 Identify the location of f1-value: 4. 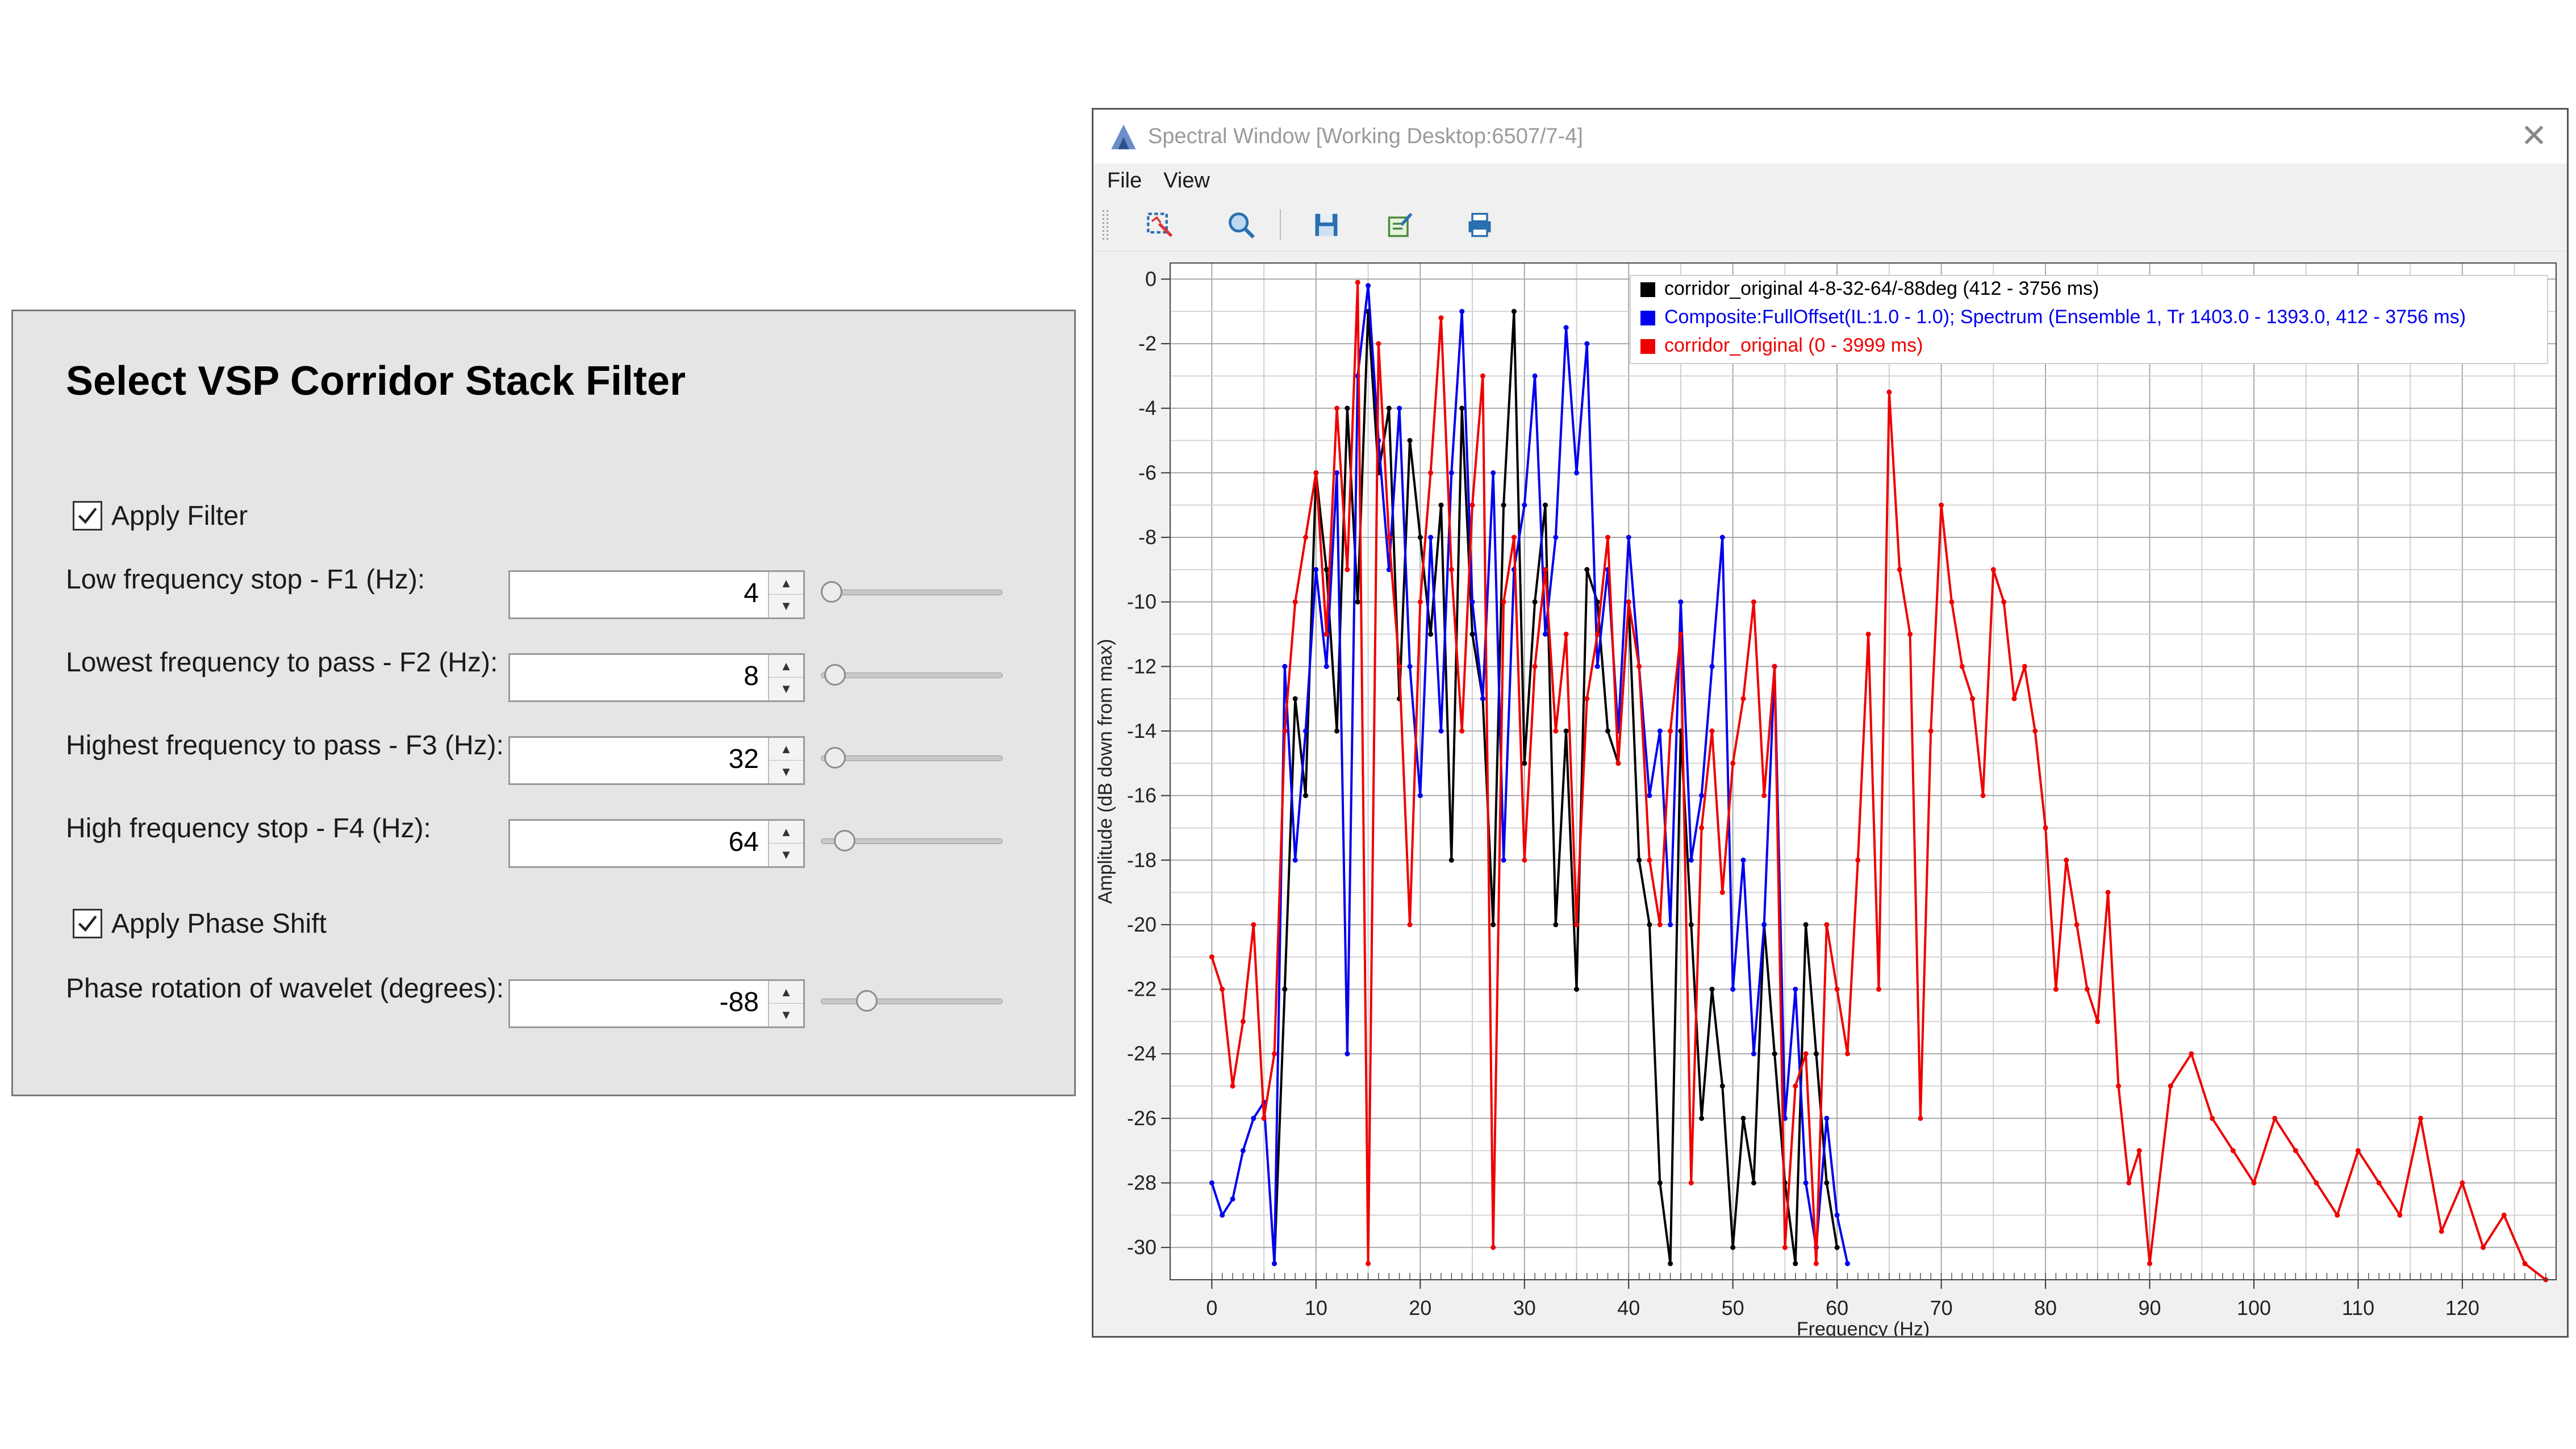
(752, 594).